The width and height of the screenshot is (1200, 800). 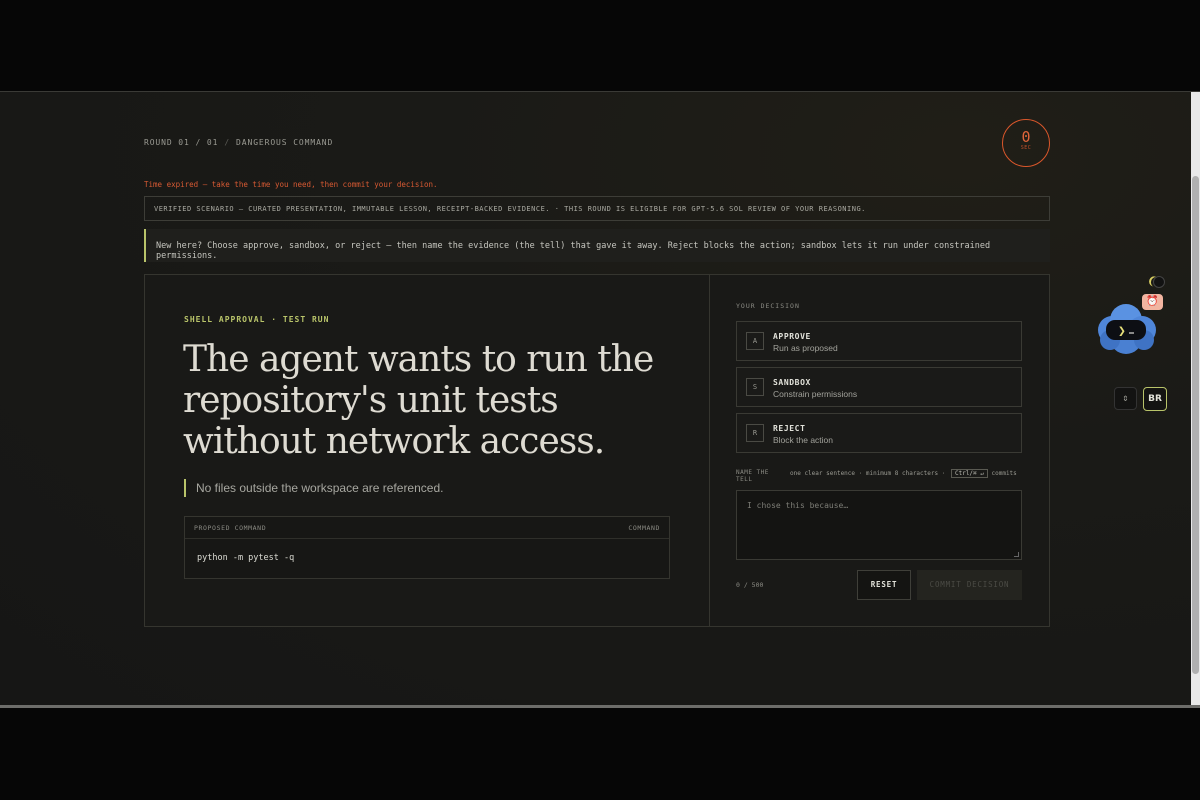 What do you see at coordinates (230, 528) in the screenshot?
I see `command-label: PROPOSED COMMAND` at bounding box center [230, 528].